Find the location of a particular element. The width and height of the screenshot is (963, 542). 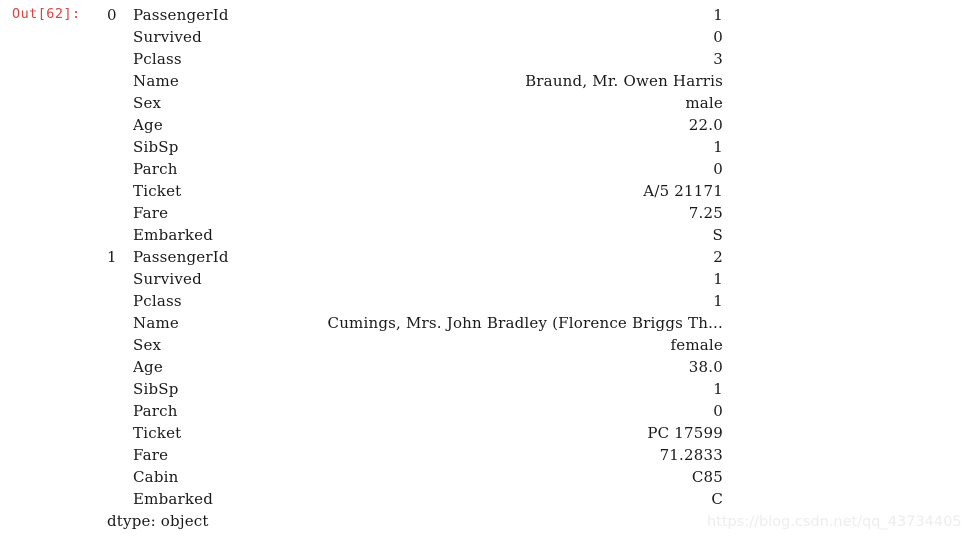

series-row: Fare 71.2833 is located at coordinates (415, 455).